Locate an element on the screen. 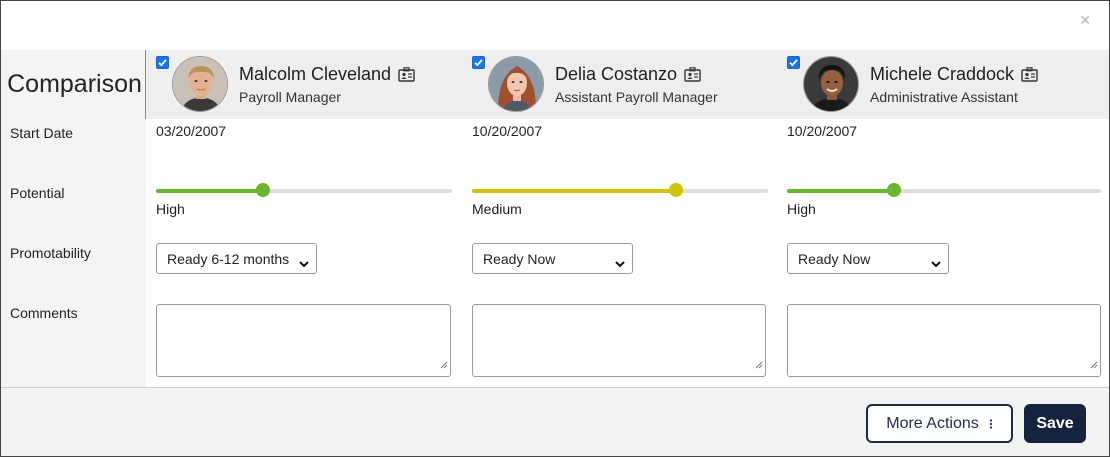 This screenshot has width=1110, height=457. save-button: Save is located at coordinates (1055, 423).